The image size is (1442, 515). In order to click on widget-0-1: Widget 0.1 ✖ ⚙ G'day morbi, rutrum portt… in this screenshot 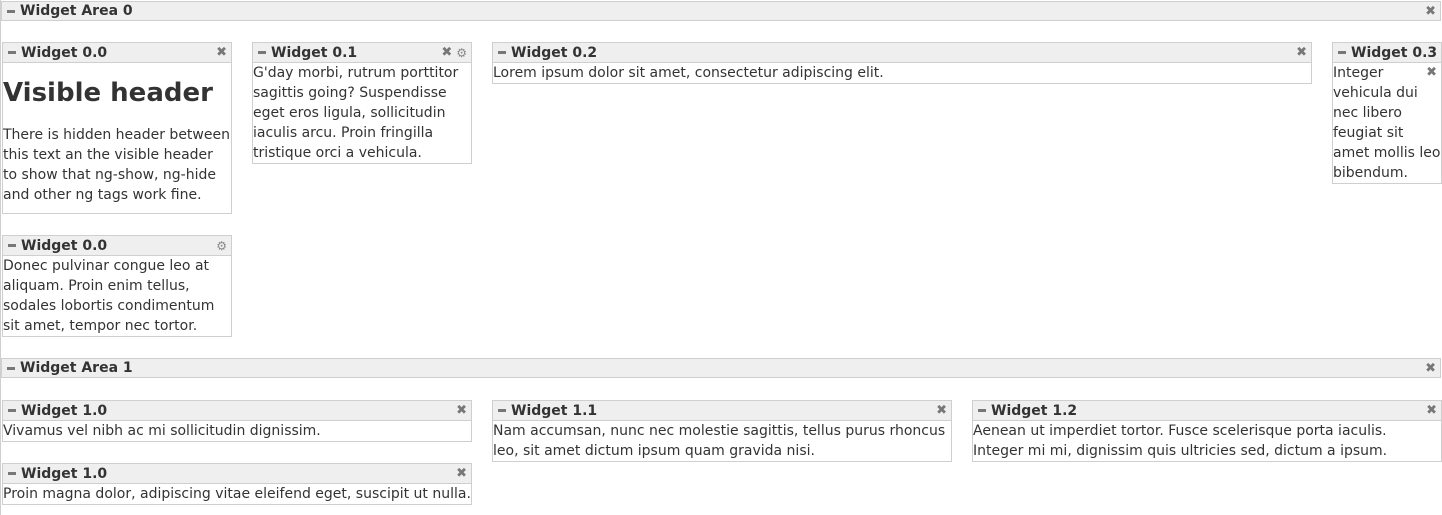, I will do `click(362, 103)`.